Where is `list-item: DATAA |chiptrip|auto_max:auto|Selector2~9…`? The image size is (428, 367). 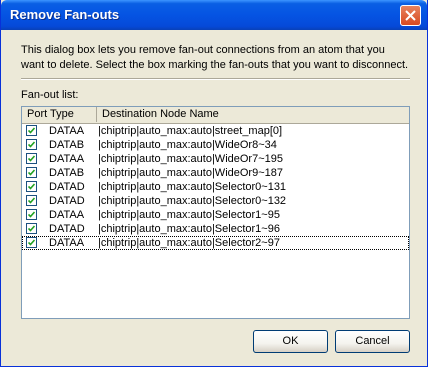 list-item: DATAA |chiptrip|auto_max:auto|Selector2~9… is located at coordinates (215, 243).